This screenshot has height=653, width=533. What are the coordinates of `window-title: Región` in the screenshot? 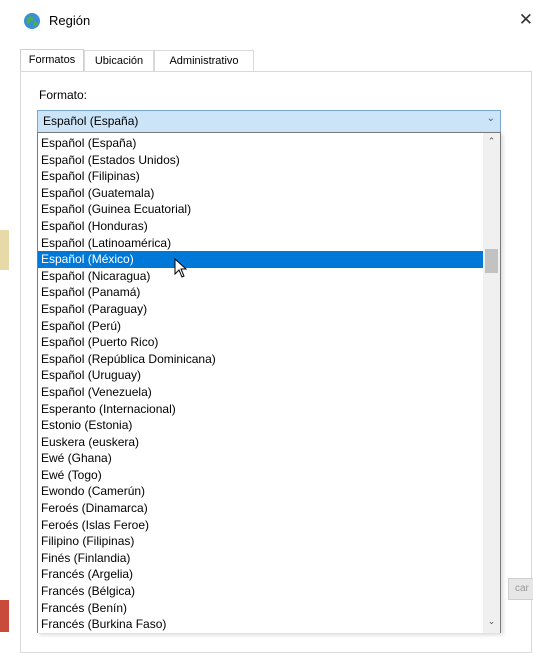 It's located at (70, 20).